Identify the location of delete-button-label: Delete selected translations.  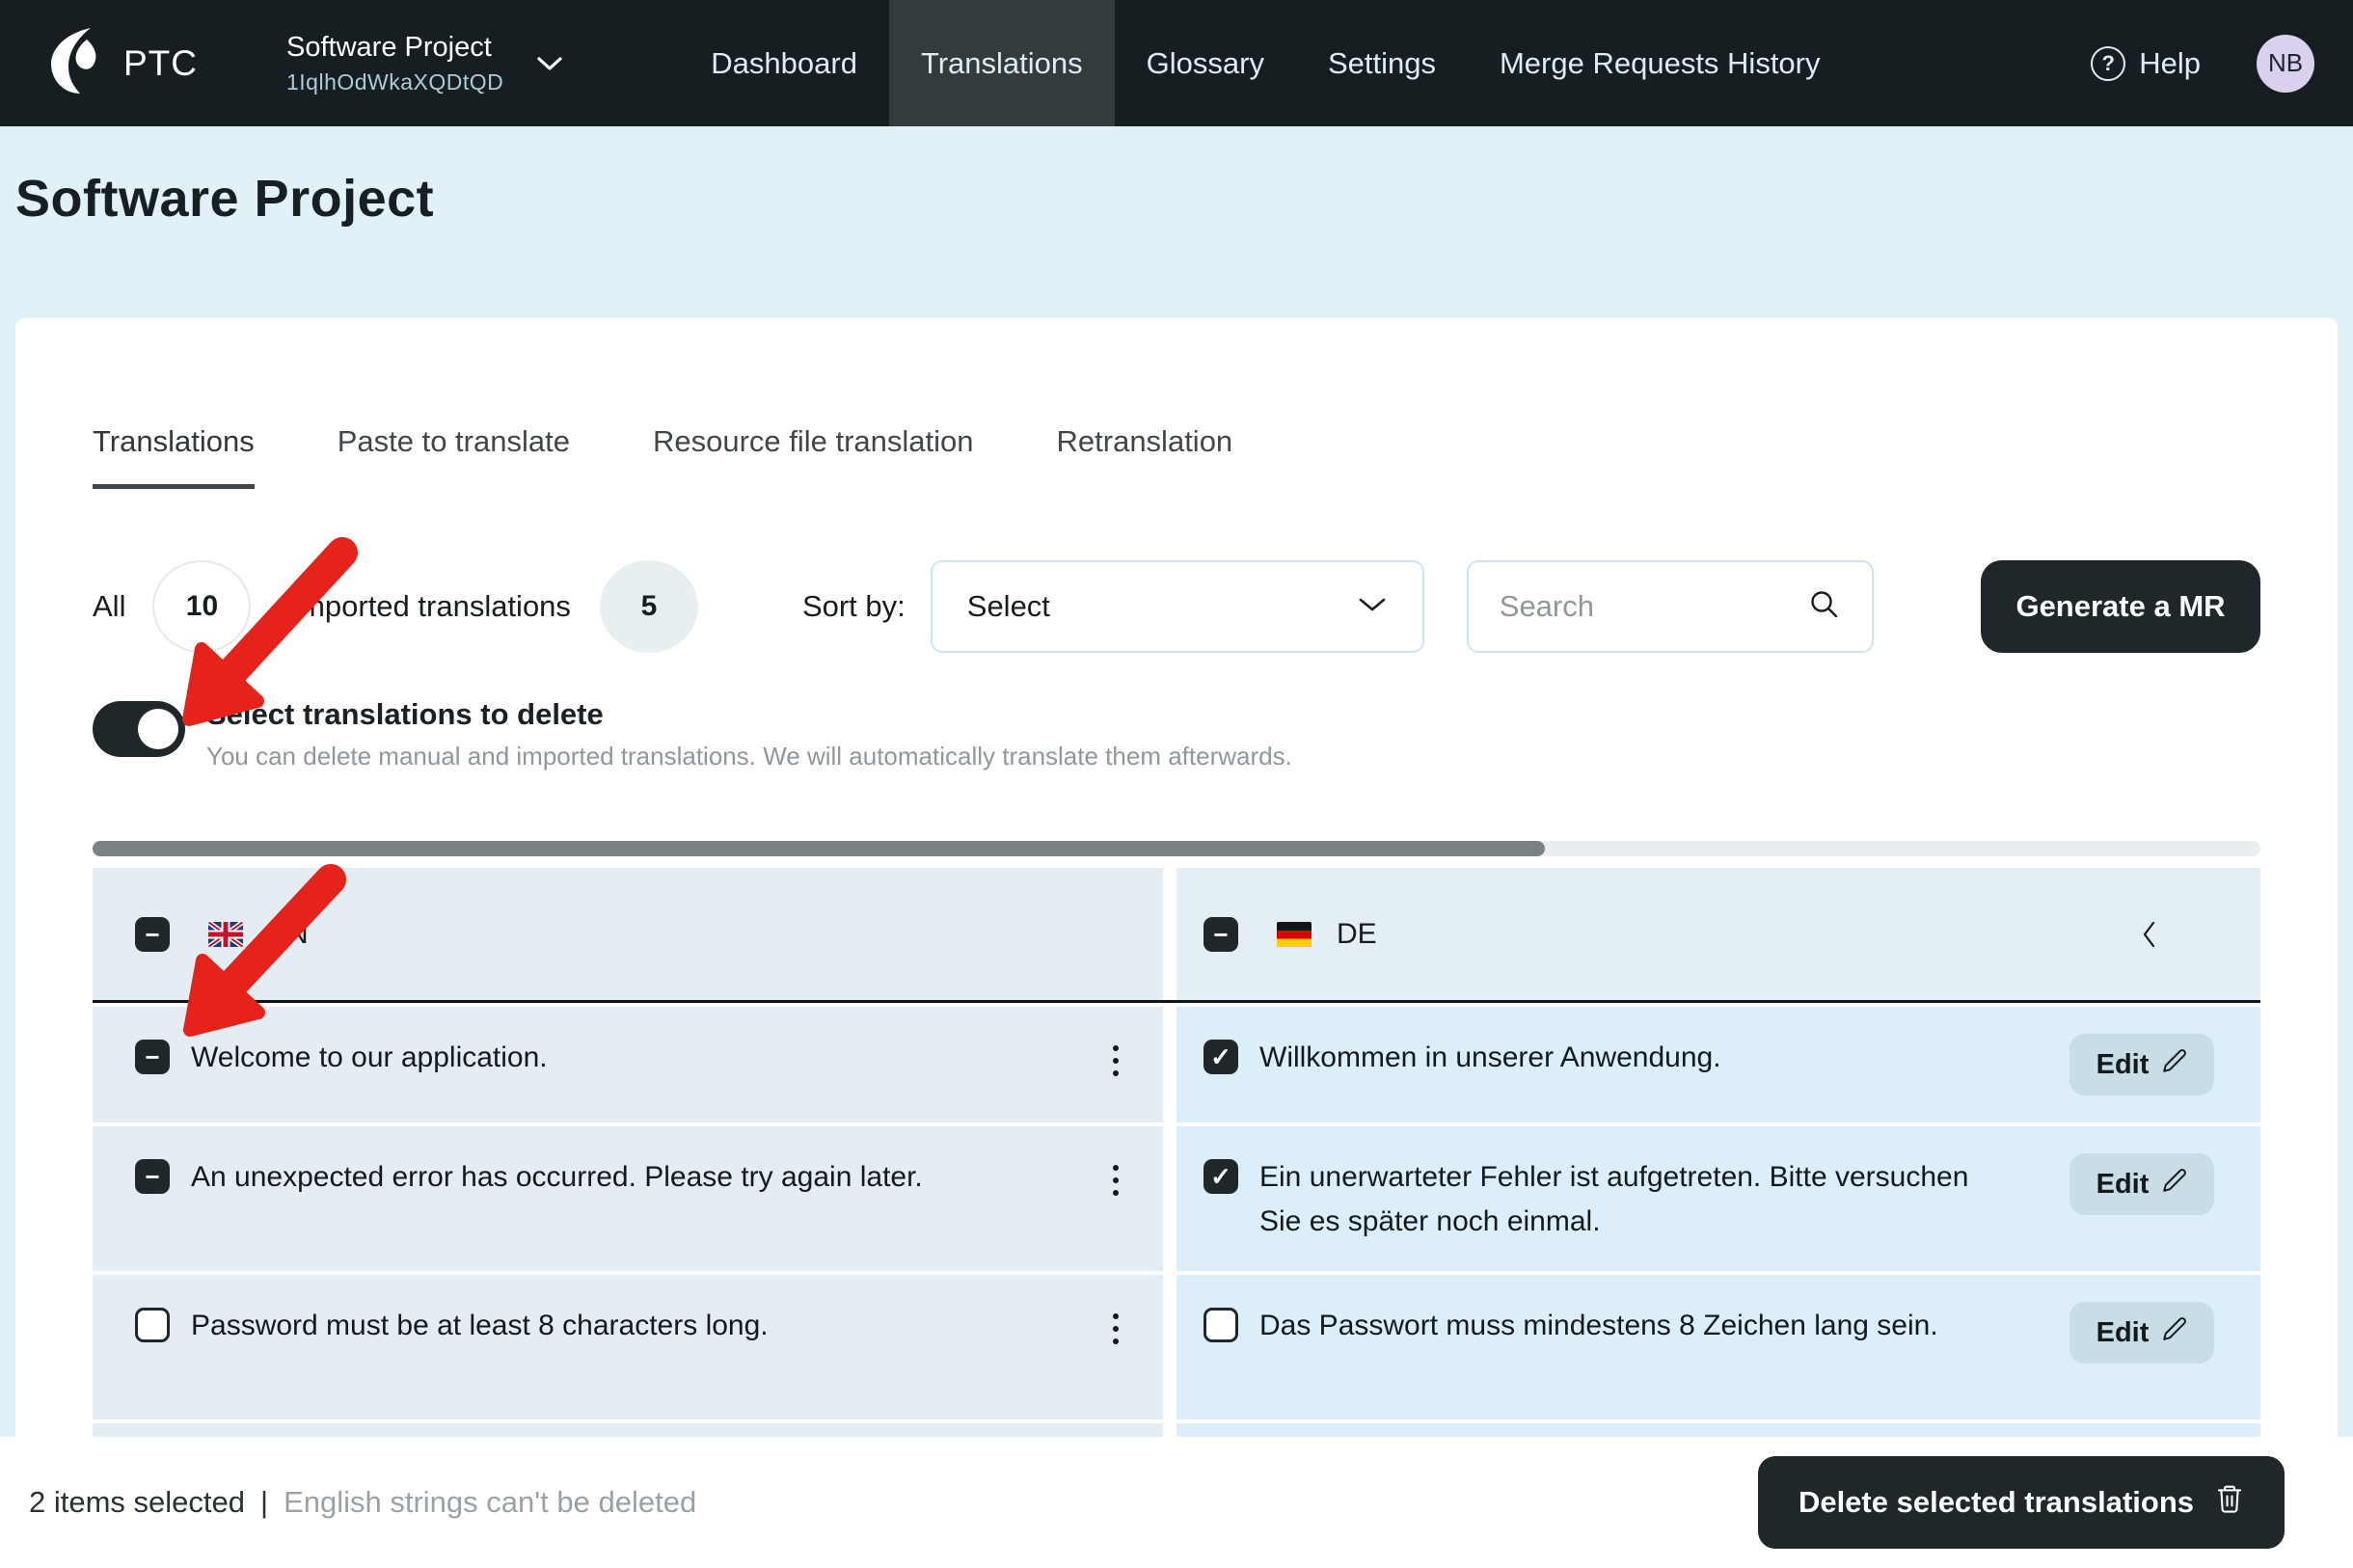
(1996, 1502).